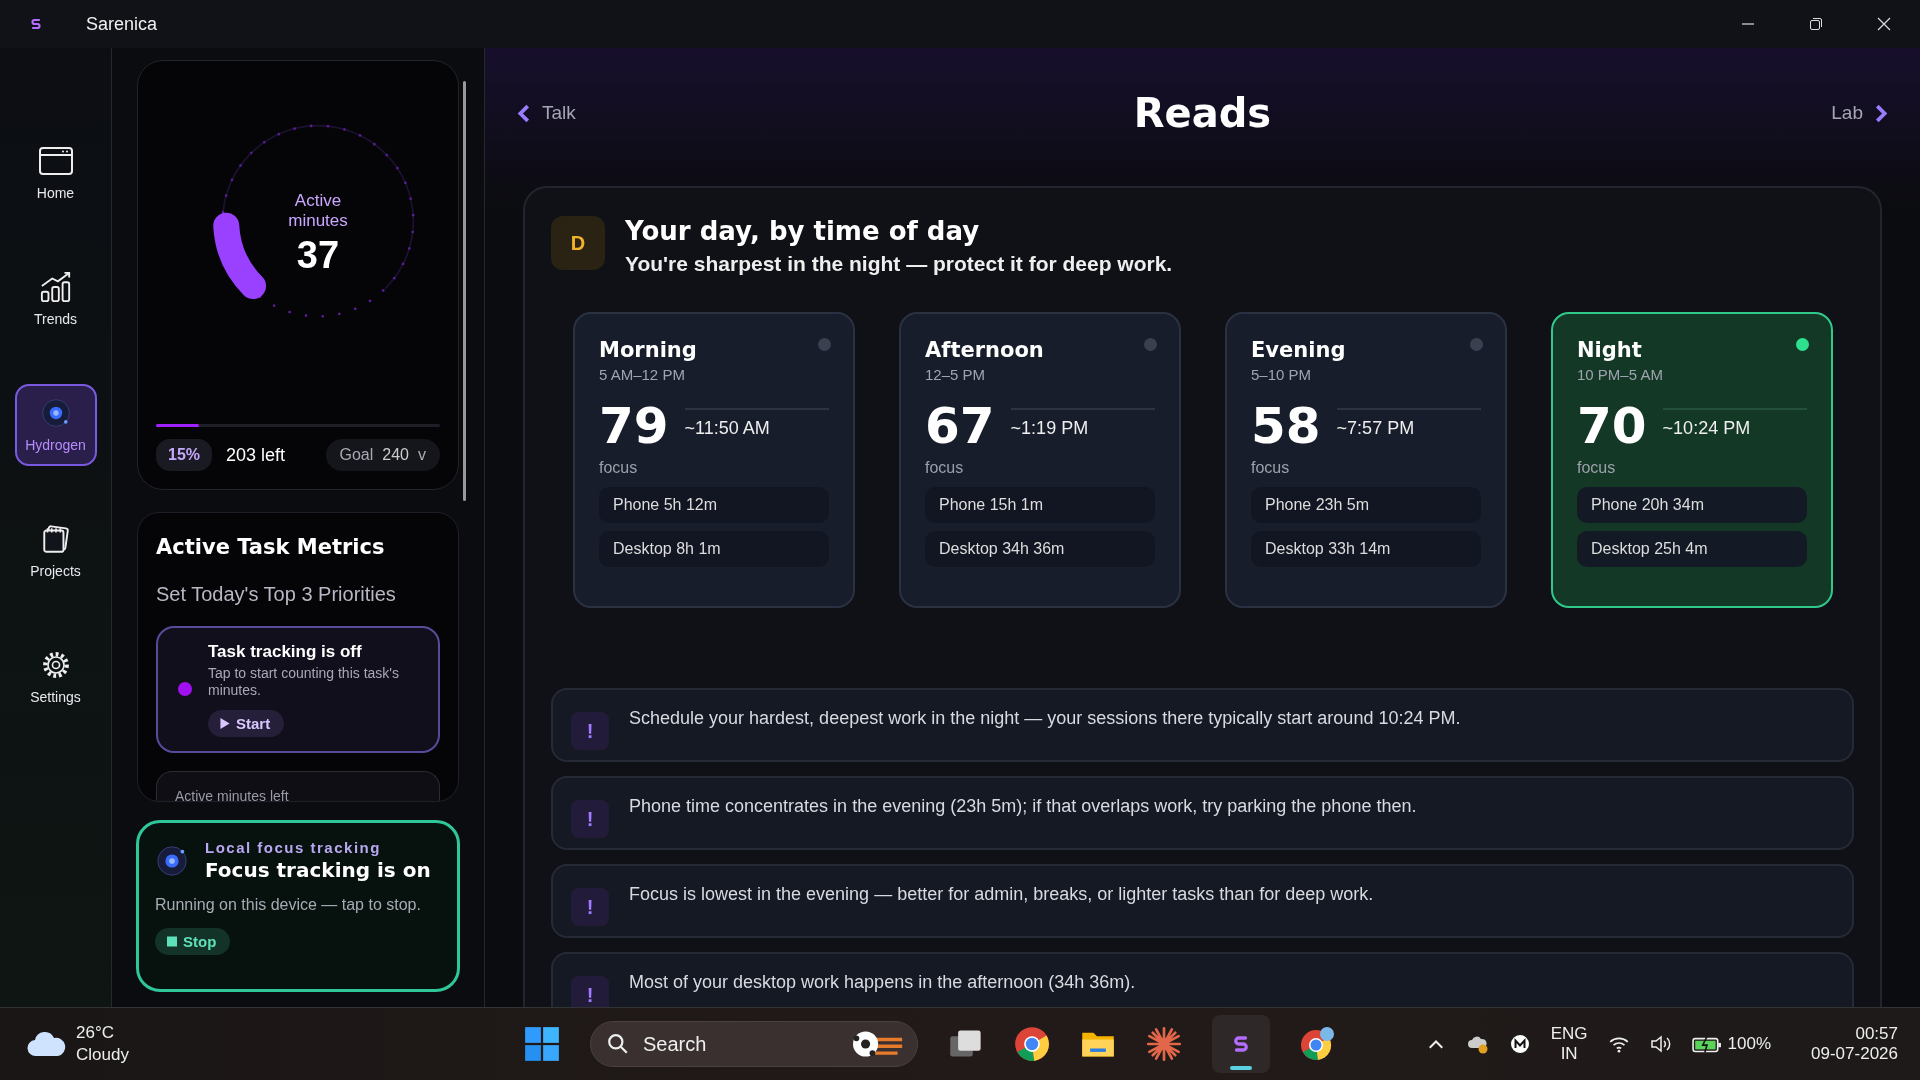  I want to click on search-bar: Search, so click(754, 1044).